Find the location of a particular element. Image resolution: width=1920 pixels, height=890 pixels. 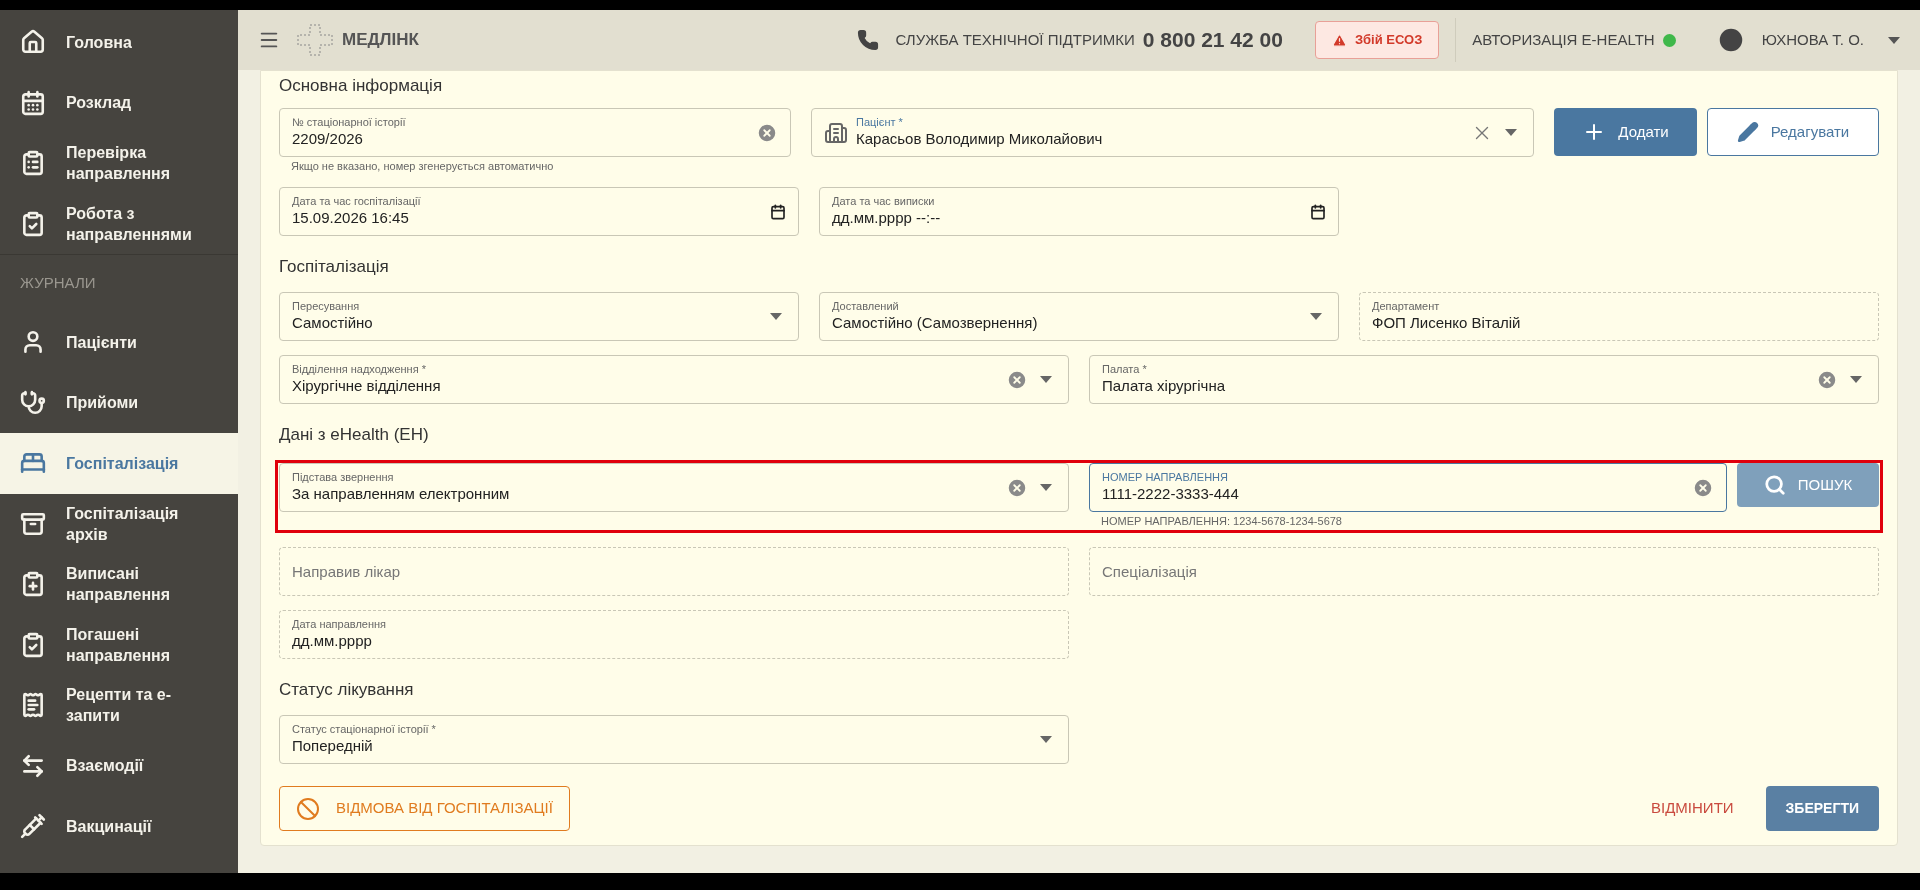

field-label: Палата * is located at coordinates (1125, 369).